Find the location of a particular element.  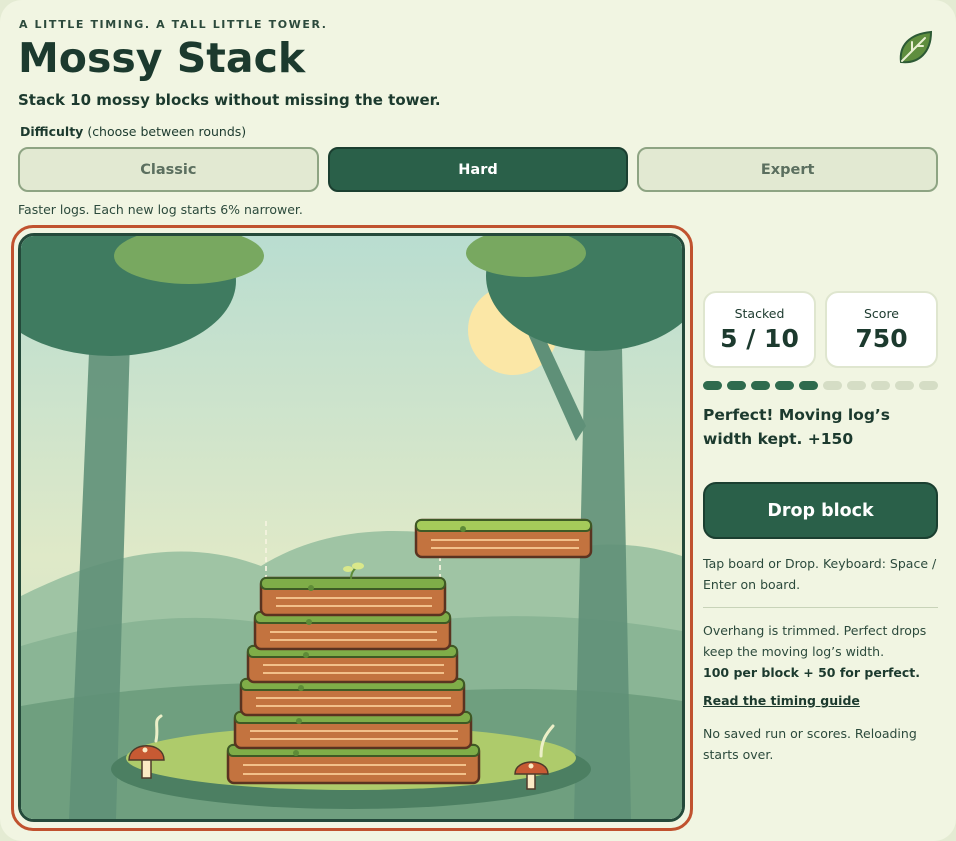

moving-log is located at coordinates (503, 538).